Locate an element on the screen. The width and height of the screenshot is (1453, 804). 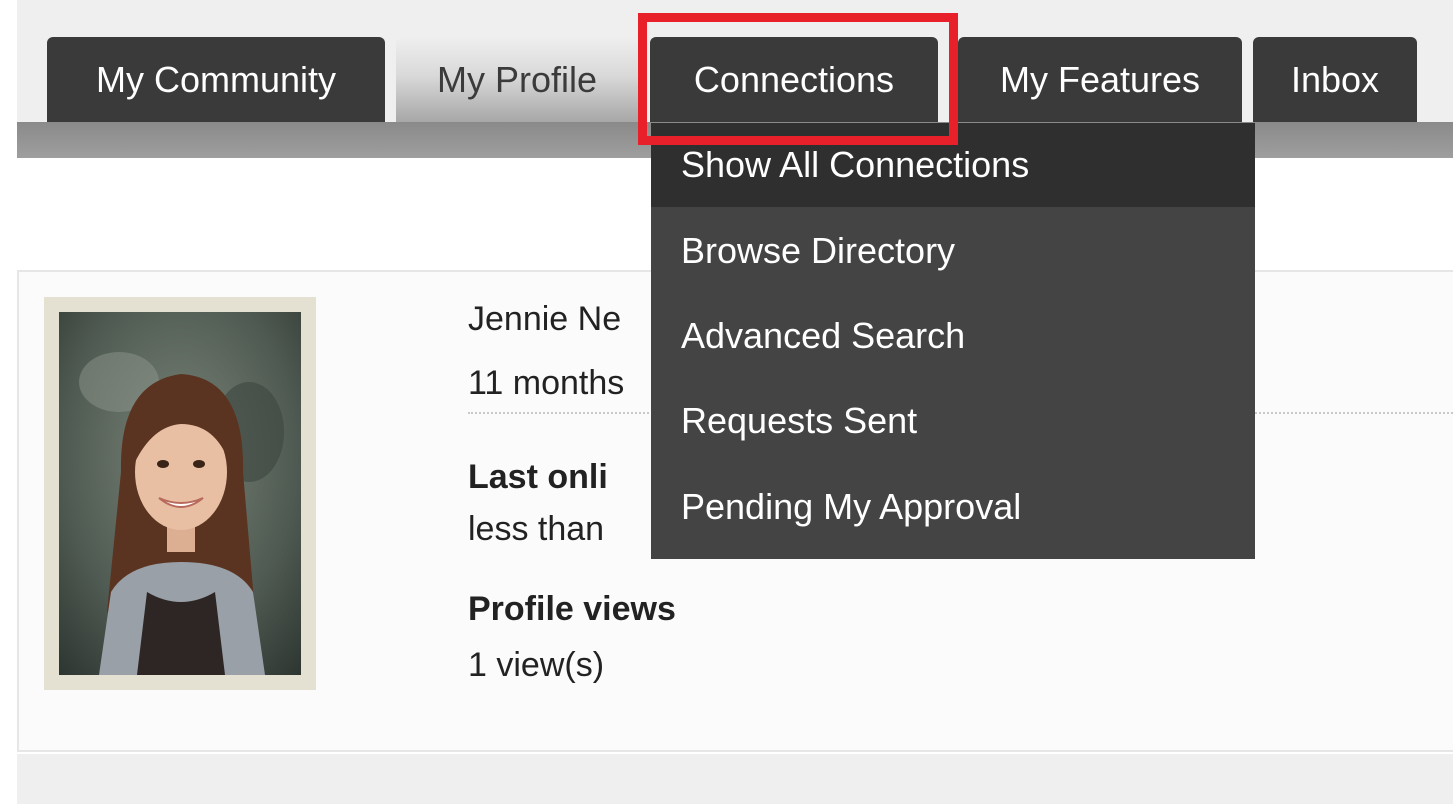
last-online-value: less than is located at coordinates (536, 529).